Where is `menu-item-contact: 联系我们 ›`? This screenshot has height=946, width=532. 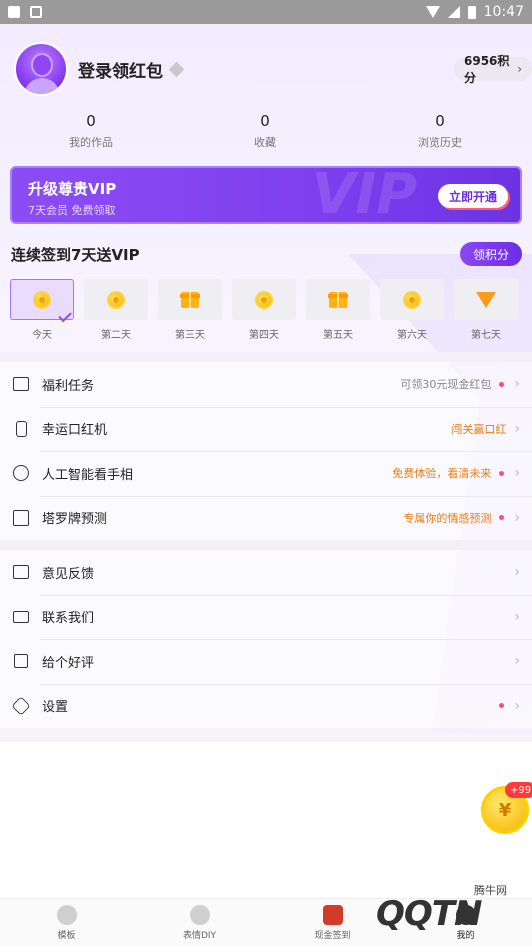 menu-item-contact: 联系我们 › is located at coordinates (266, 617).